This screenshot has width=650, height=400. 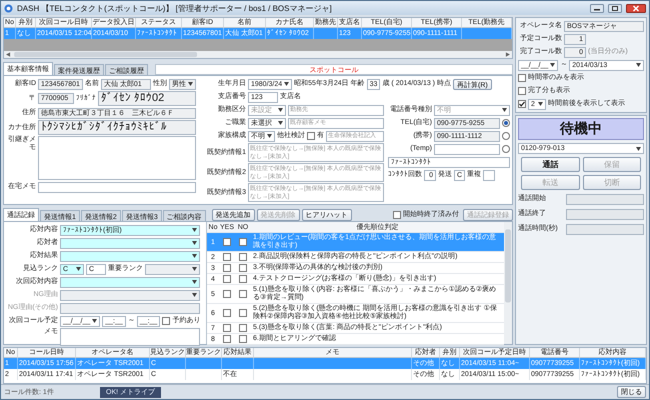 What do you see at coordinates (117, 127) in the screenshot?
I see `value-field: ﾄｸｼﾏｼﾋｶﾞｼﾀﾞｲｸﾁｮｳﾐｷﾋﾞﾙ` at bounding box center [117, 127].